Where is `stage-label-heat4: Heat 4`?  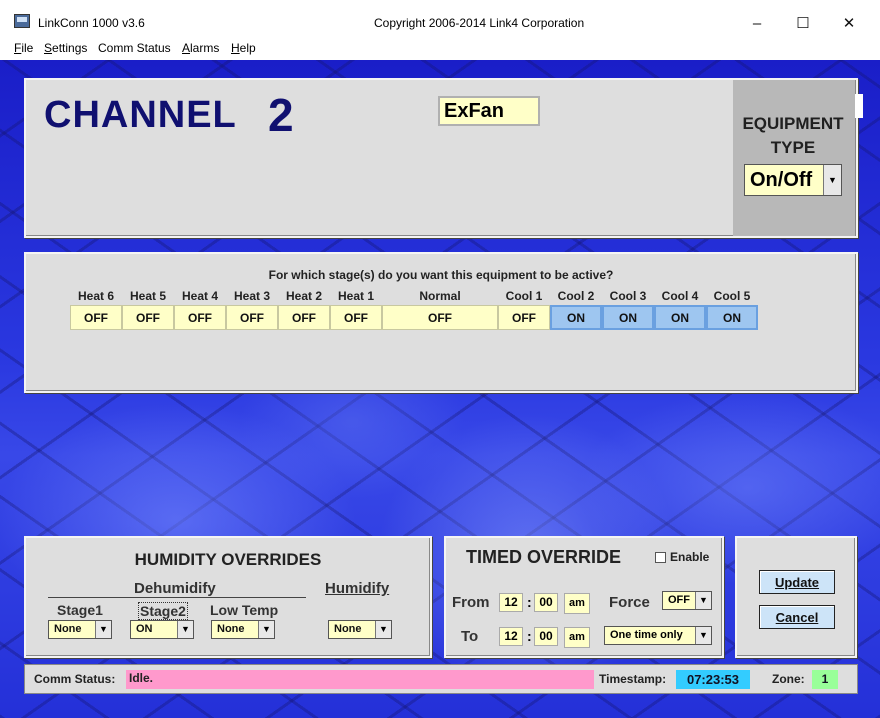
stage-label-heat4: Heat 4 is located at coordinates (200, 296).